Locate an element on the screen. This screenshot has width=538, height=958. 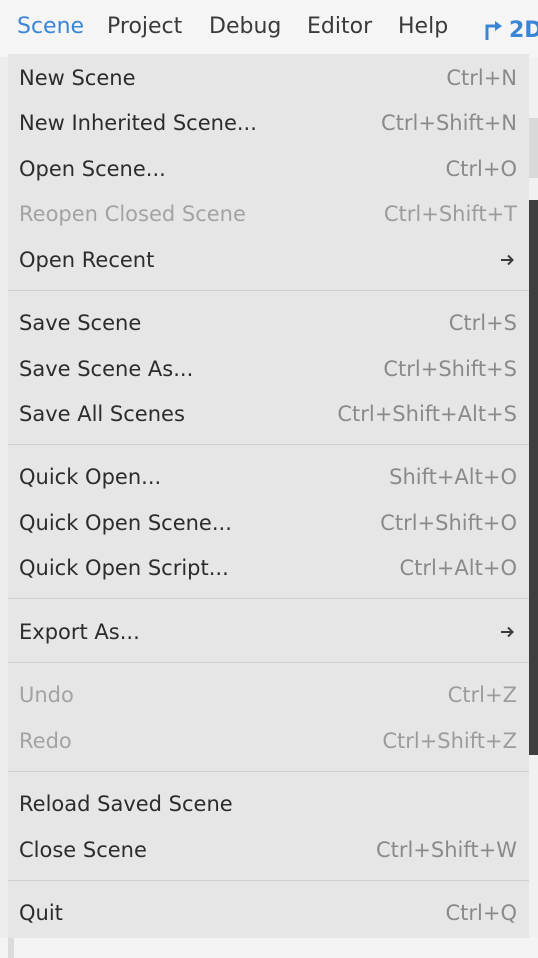
menu-item-label: Undo is located at coordinates (46, 694).